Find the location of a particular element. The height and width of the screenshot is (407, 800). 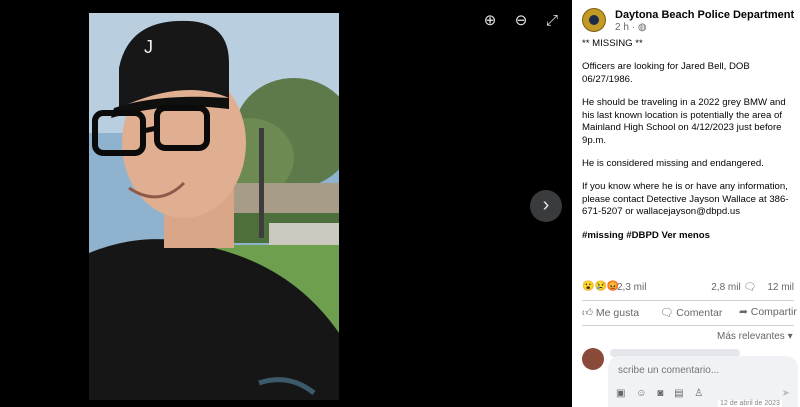

reaction-count: 2,3 mil is located at coordinates (631, 287).